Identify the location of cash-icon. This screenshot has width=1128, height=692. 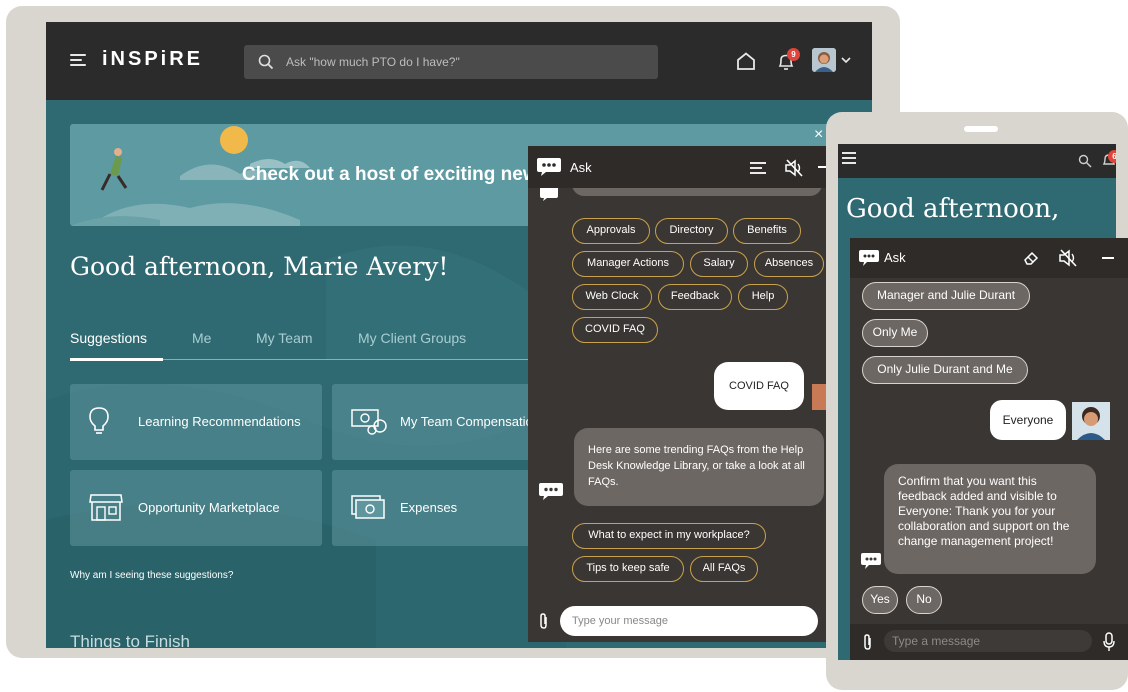
(368, 507).